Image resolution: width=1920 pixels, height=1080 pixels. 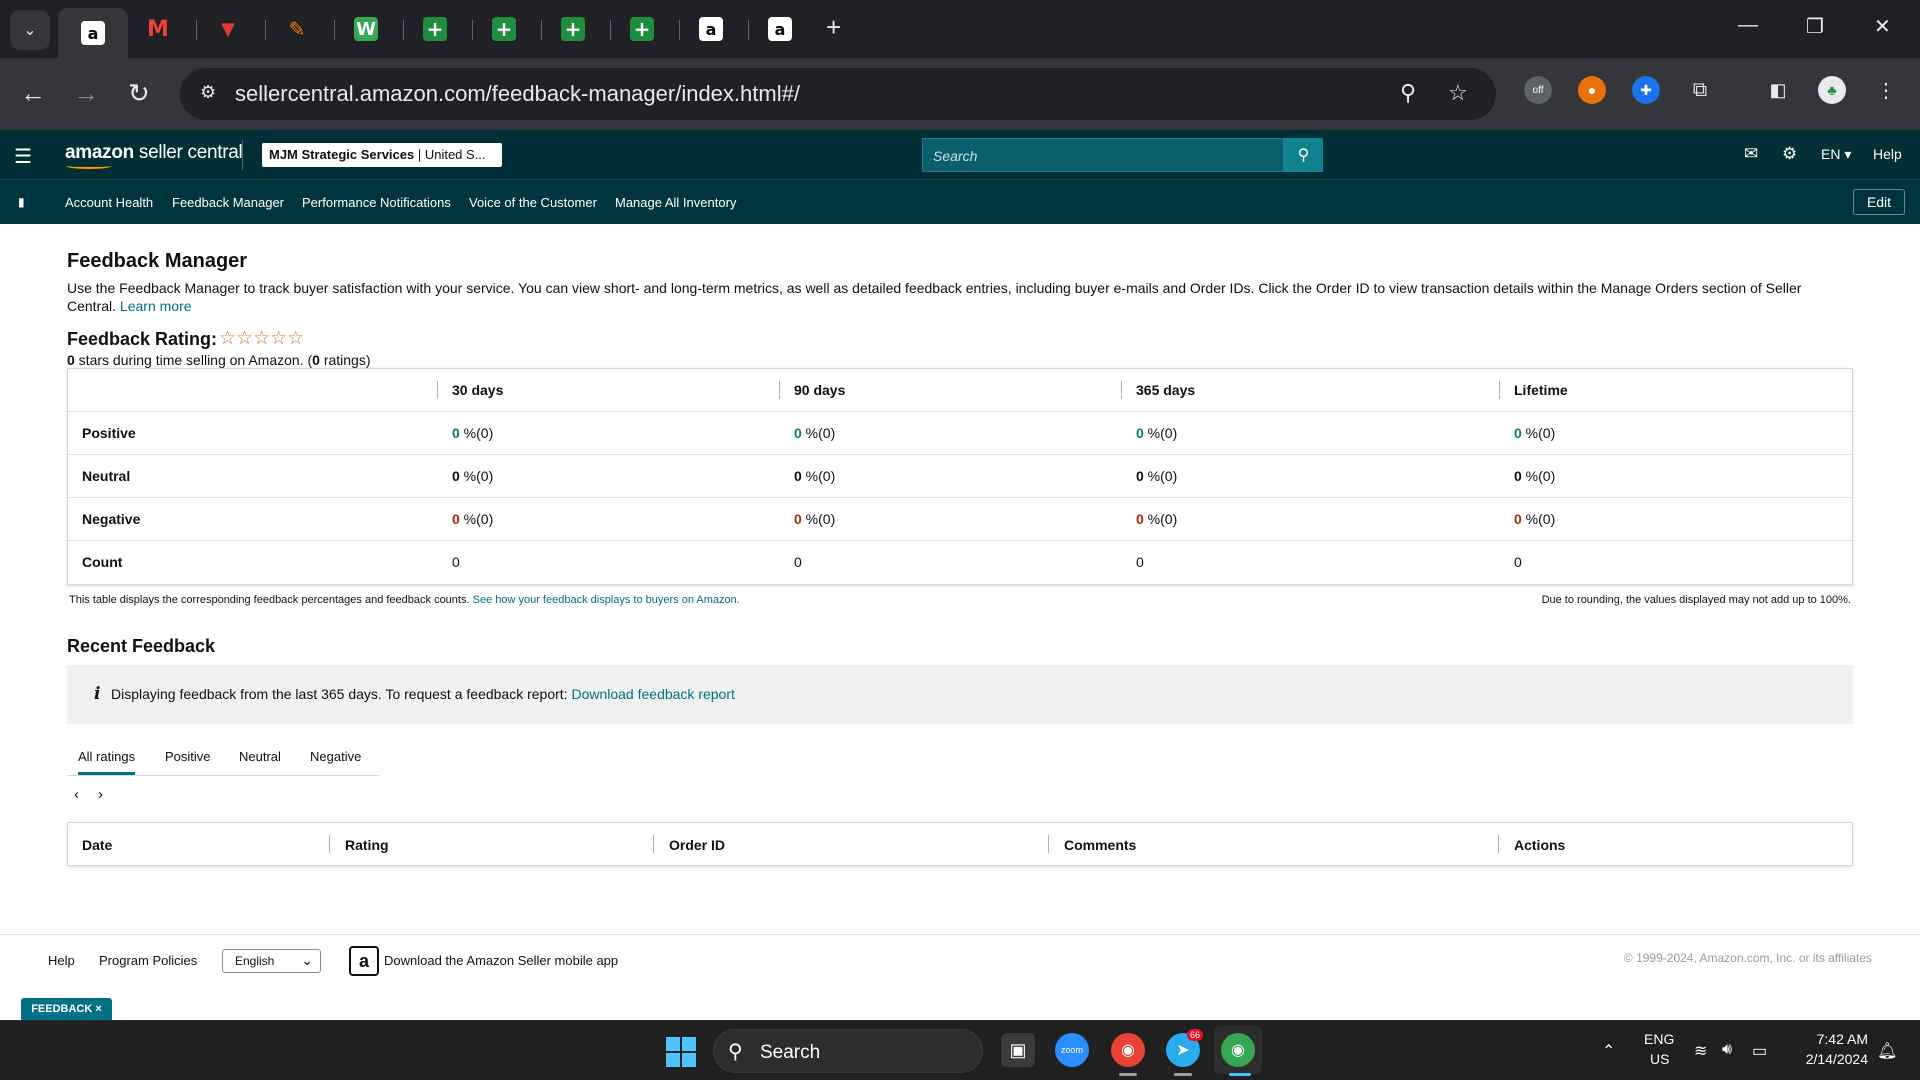 I want to click on feedback-widget-tab: FEEDBACK ×, so click(x=66, y=1009).